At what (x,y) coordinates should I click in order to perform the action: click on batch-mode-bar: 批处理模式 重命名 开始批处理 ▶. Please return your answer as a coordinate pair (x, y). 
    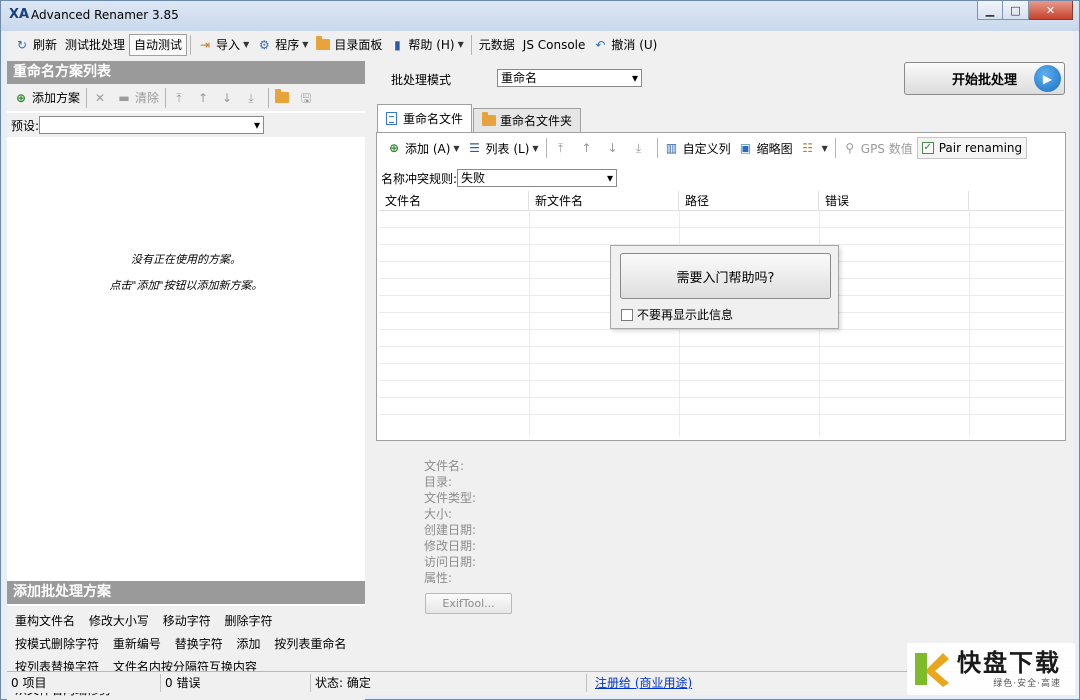
    Looking at the image, I should click on (724, 85).